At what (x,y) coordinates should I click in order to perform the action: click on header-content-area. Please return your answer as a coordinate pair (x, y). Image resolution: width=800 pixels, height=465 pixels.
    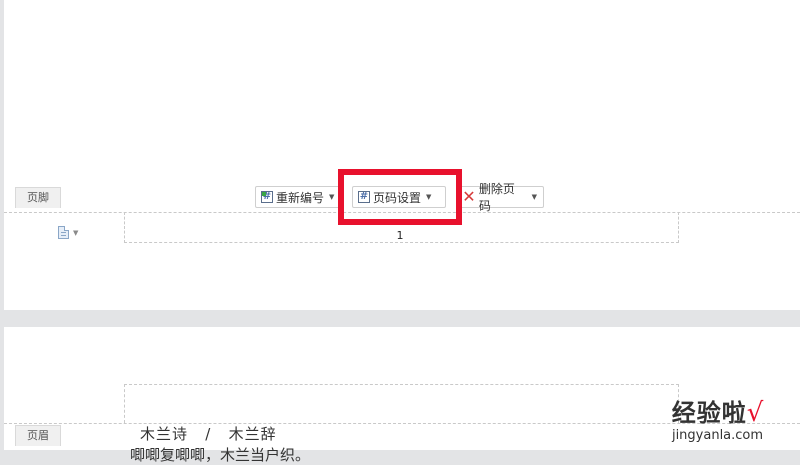
    Looking at the image, I should click on (401, 403).